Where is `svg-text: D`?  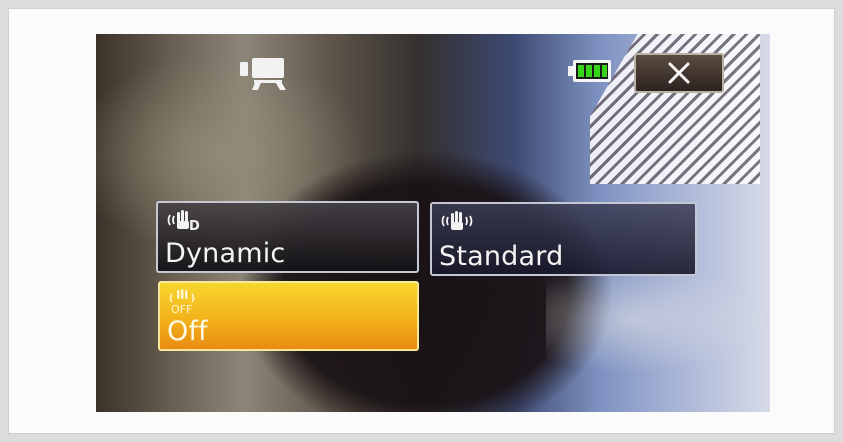 svg-text: D is located at coordinates (194, 226).